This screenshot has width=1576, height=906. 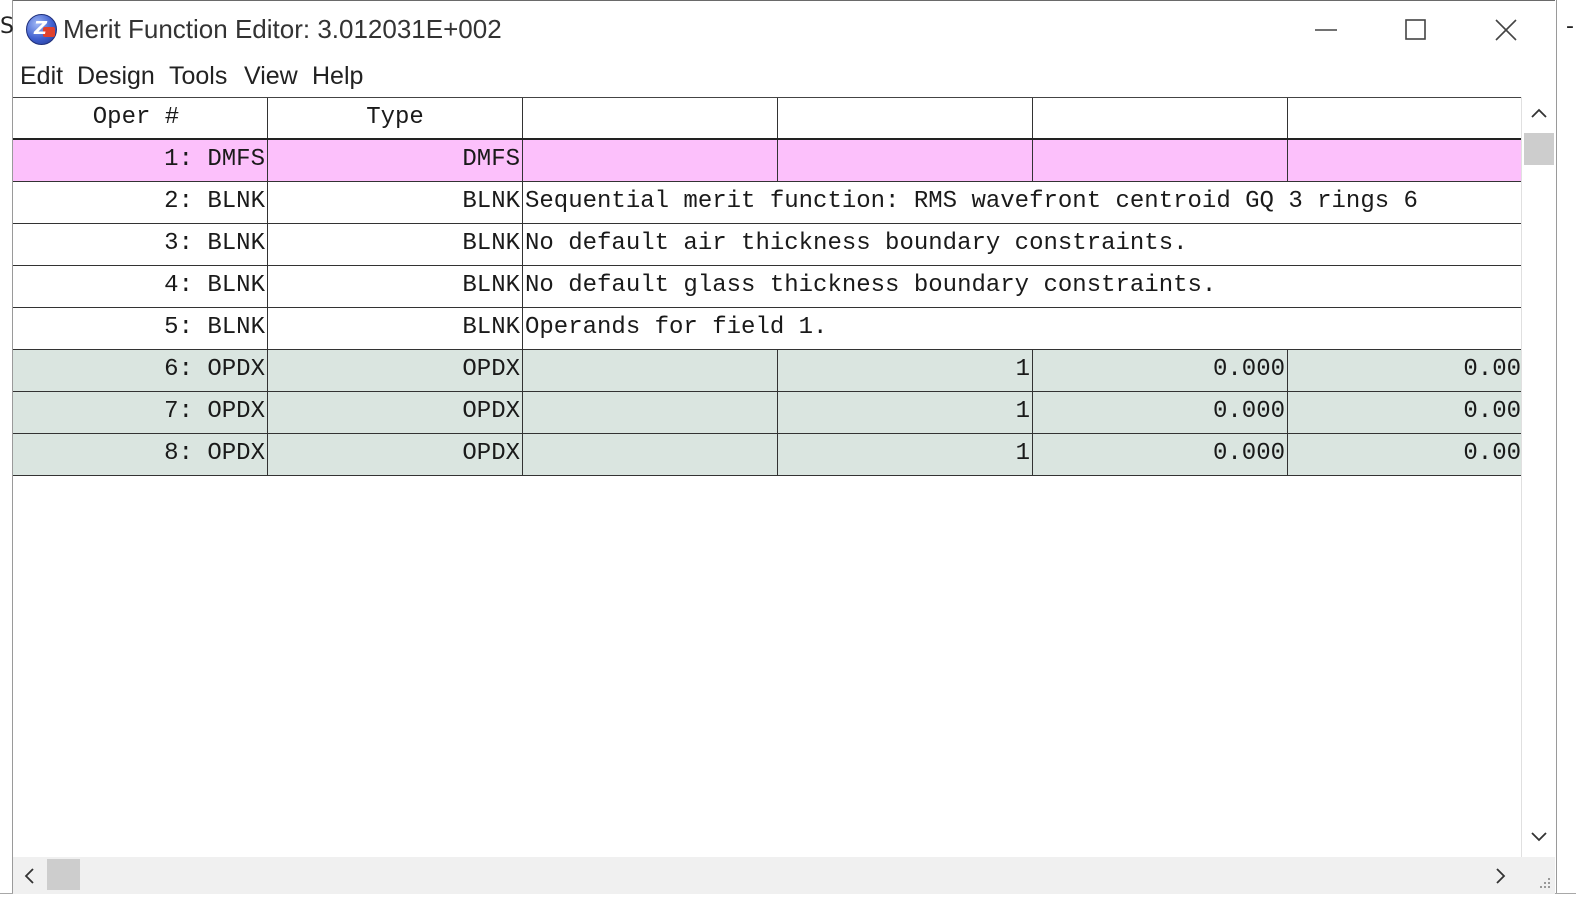 I want to click on menu-tools: Tools, so click(x=198, y=76).